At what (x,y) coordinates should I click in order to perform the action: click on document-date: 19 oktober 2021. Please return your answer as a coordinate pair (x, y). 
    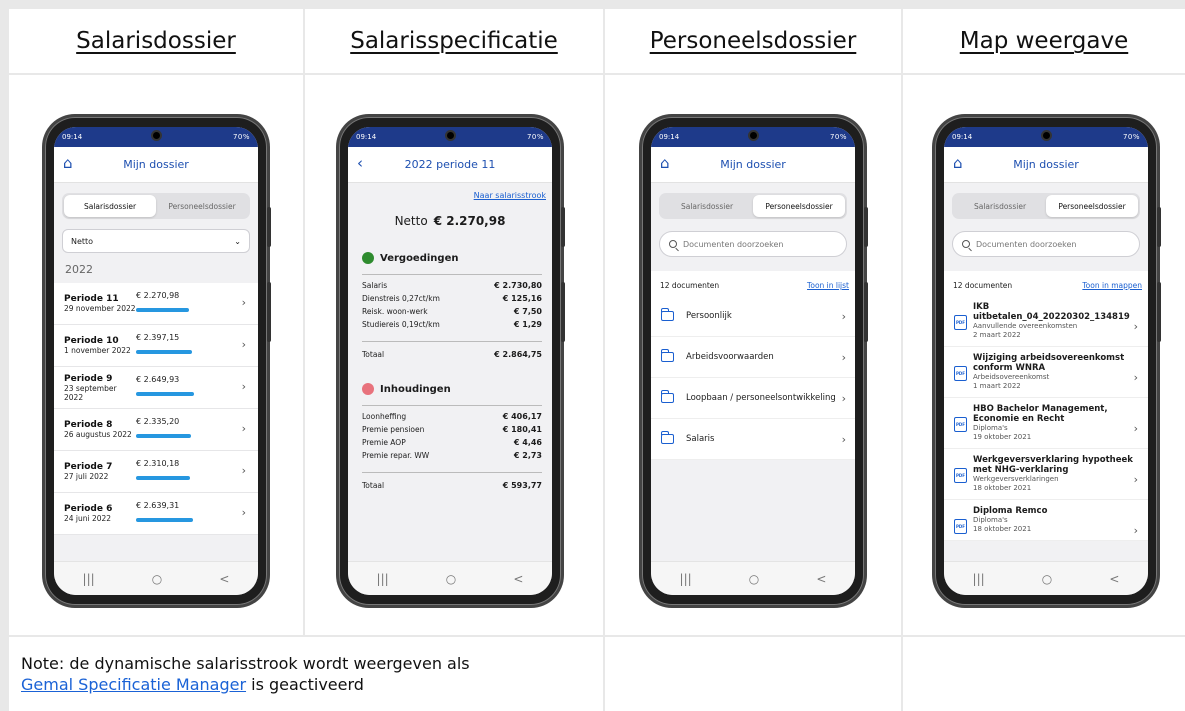
    Looking at the image, I should click on (1002, 437).